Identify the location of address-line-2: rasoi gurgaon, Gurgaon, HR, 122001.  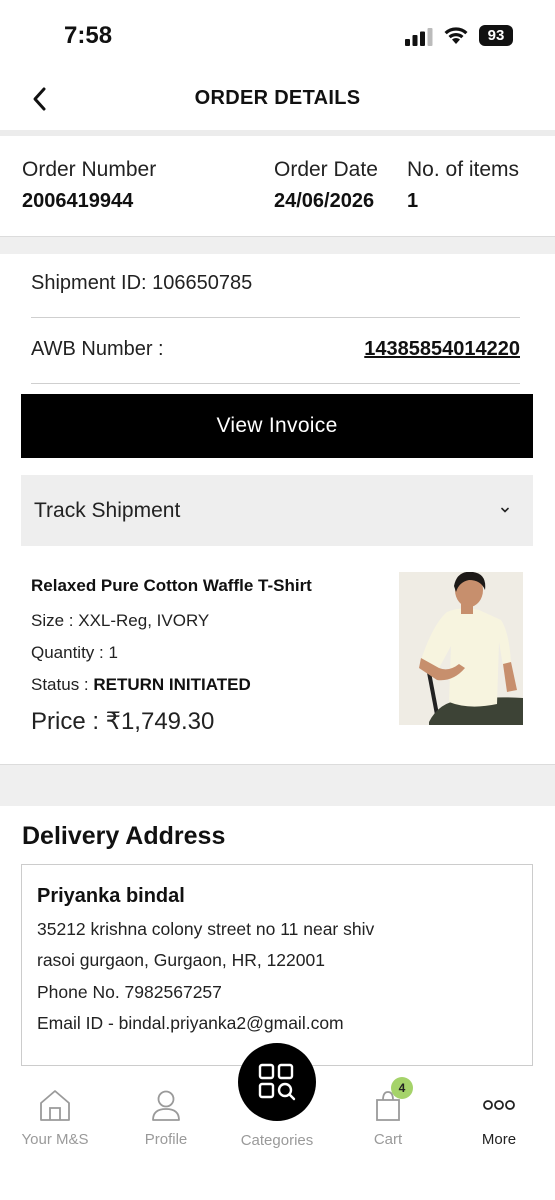
(181, 960).